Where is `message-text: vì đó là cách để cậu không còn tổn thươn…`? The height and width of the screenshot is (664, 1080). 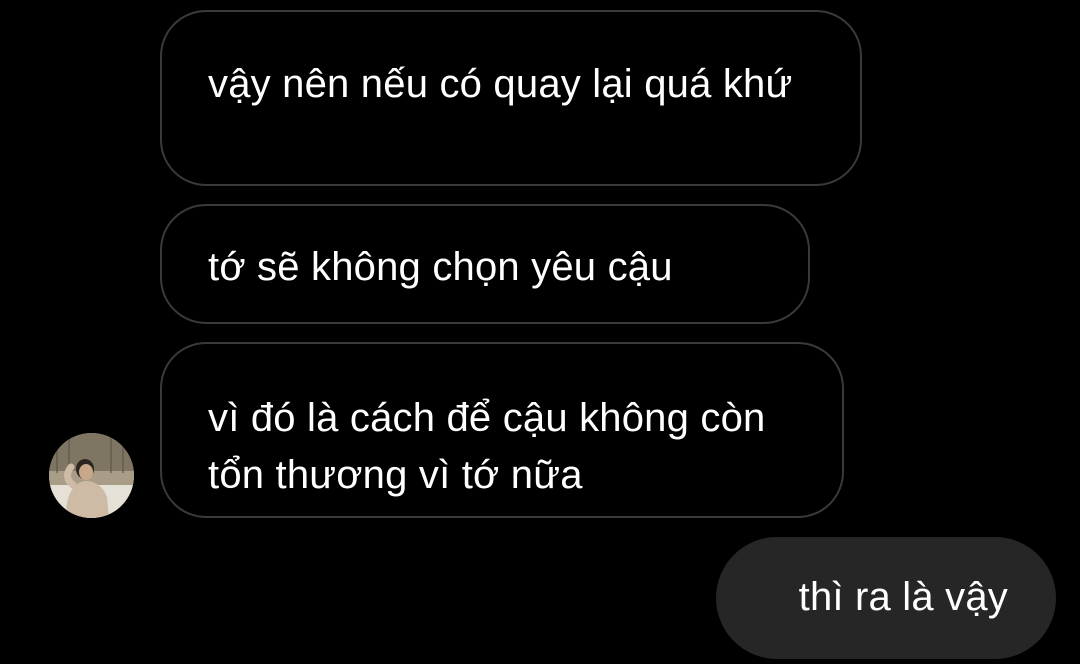
message-text: vì đó là cách để cậu không còn tổn thươn… is located at coordinates (487, 446).